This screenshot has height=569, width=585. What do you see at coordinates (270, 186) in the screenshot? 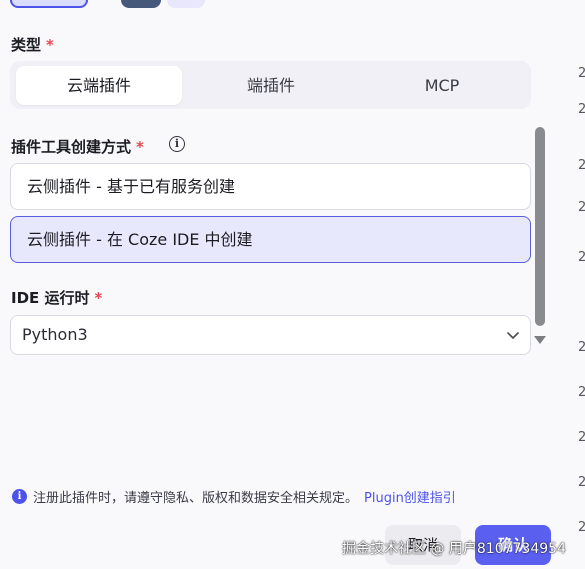
I see `option-existing-service: 云侧插件 - 基于已有服务创建` at bounding box center [270, 186].